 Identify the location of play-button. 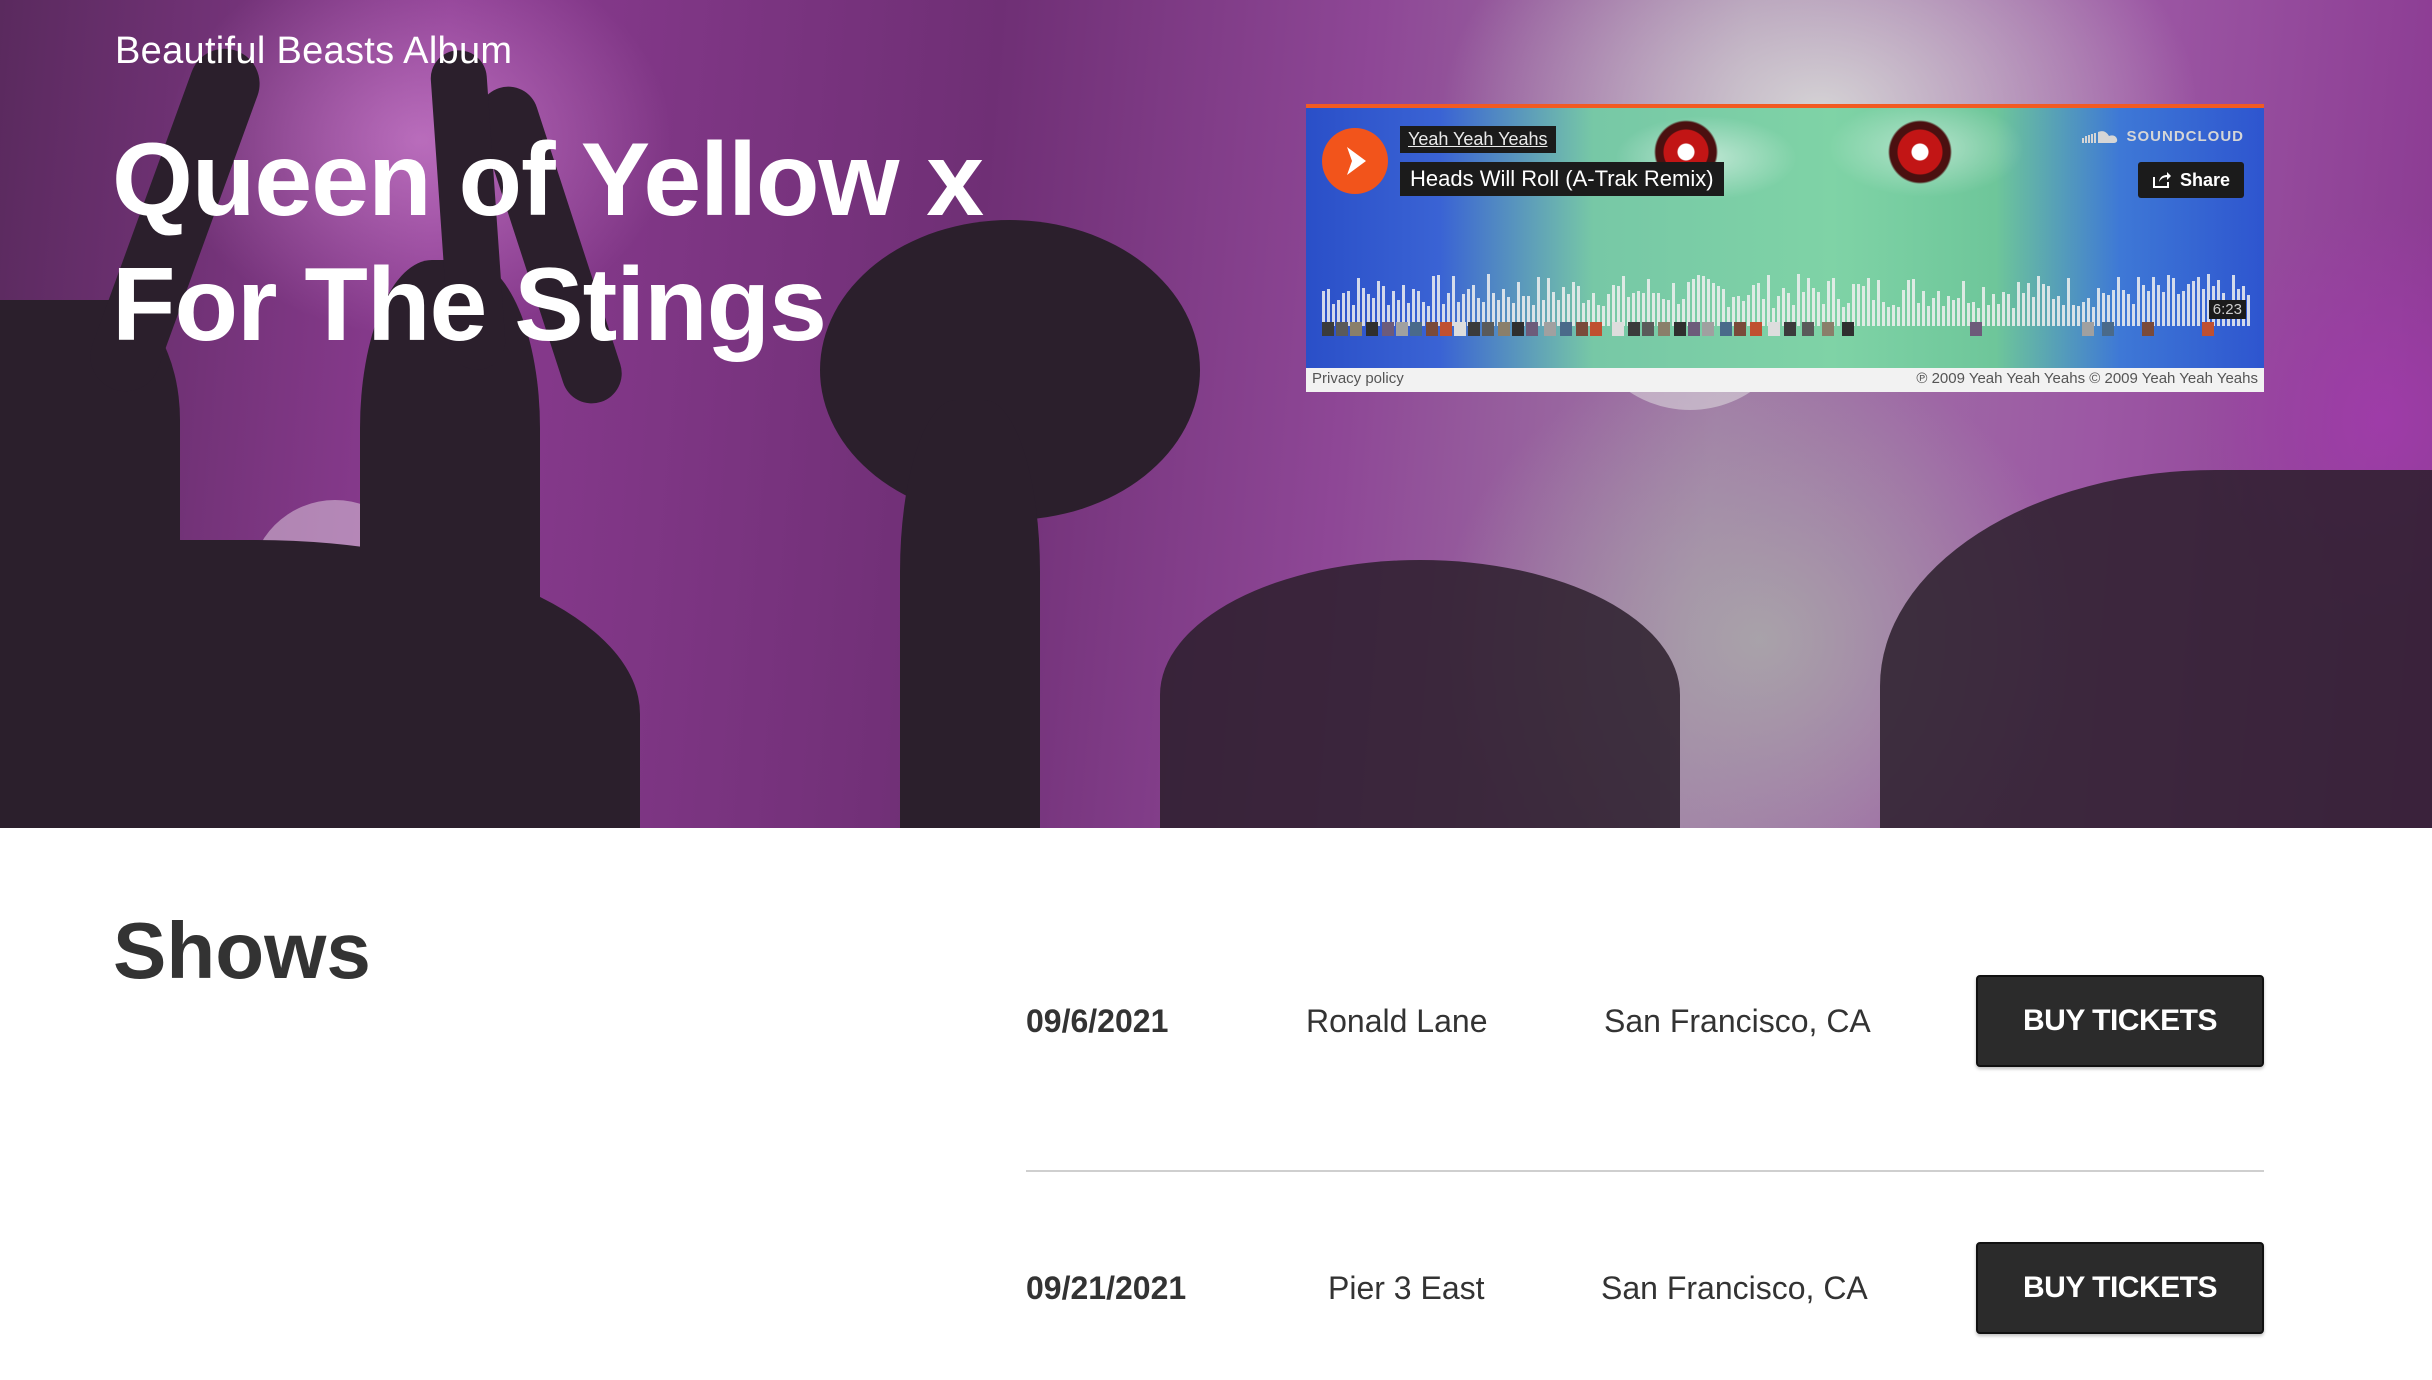
(1355, 161).